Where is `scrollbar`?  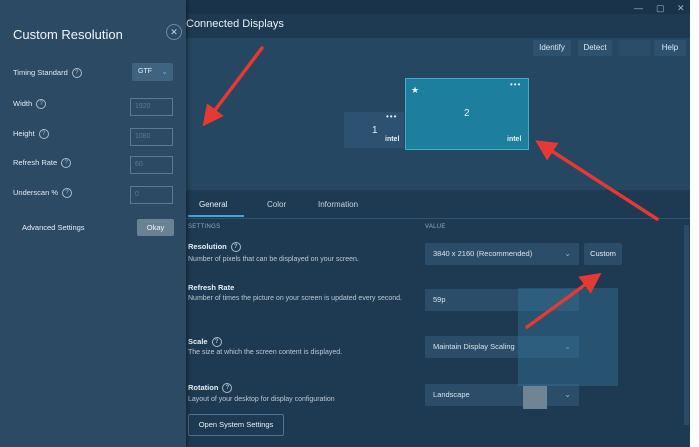
scrollbar is located at coordinates (686, 325).